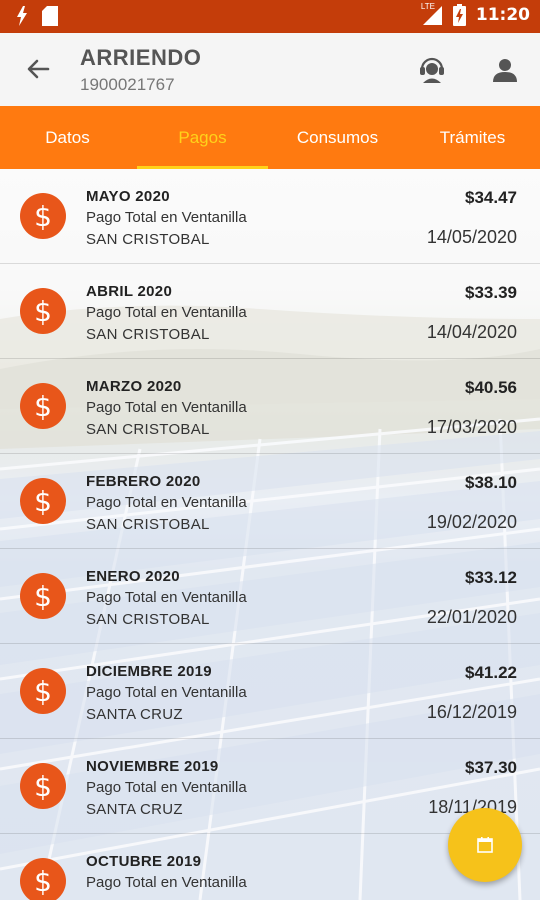  I want to click on payment-date: 17/03/2020, so click(471, 427).